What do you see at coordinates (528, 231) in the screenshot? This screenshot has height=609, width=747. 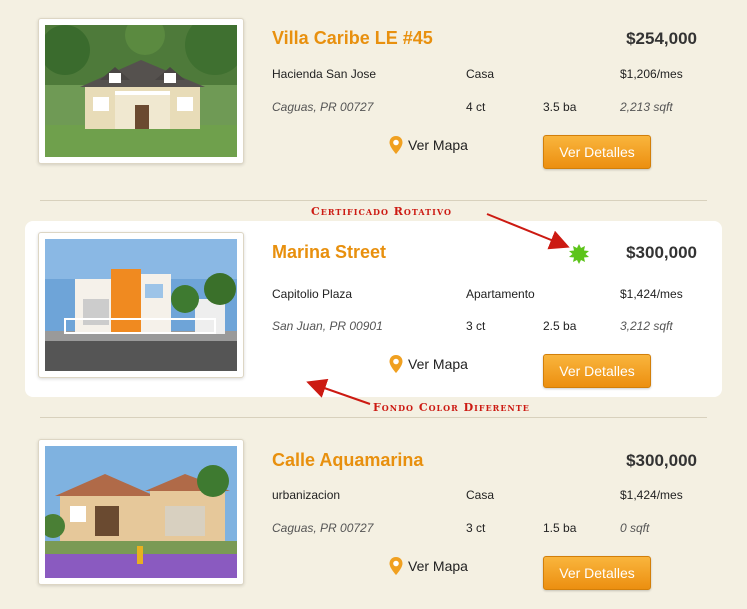 I see `certificate-arrow` at bounding box center [528, 231].